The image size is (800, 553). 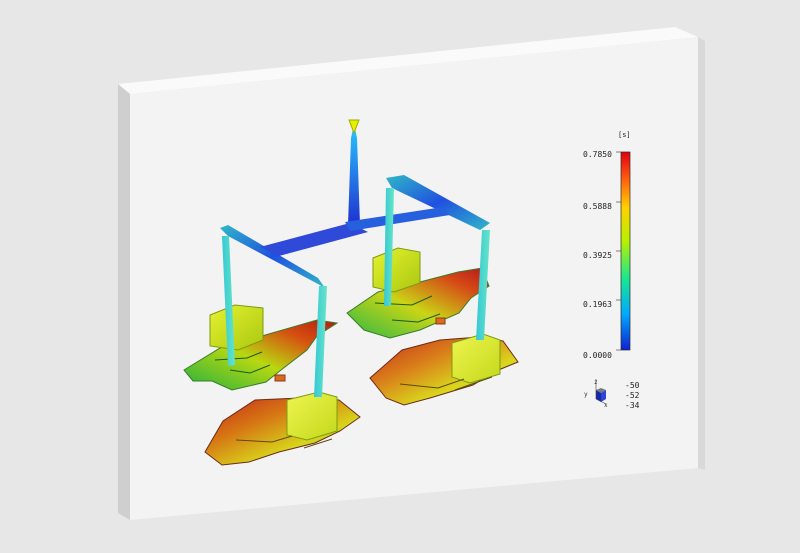 I want to click on orientation-angle-3: -34, so click(x=632, y=405).